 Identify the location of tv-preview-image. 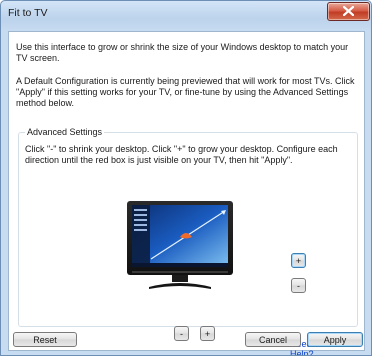
(180, 245).